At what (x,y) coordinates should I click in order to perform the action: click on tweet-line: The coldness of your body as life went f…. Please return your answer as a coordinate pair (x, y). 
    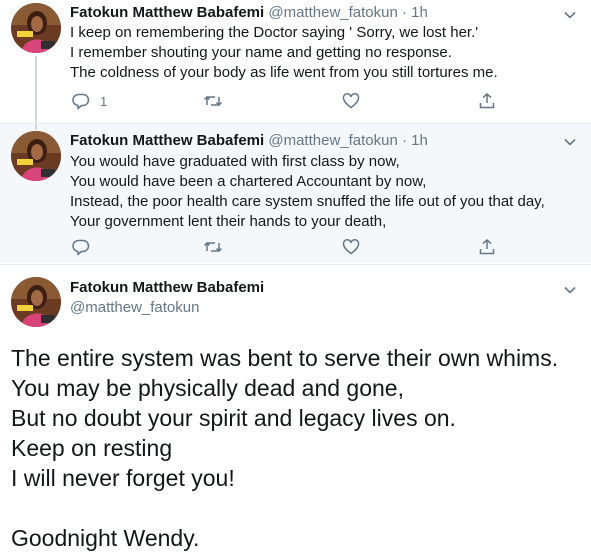
    Looking at the image, I should click on (284, 72).